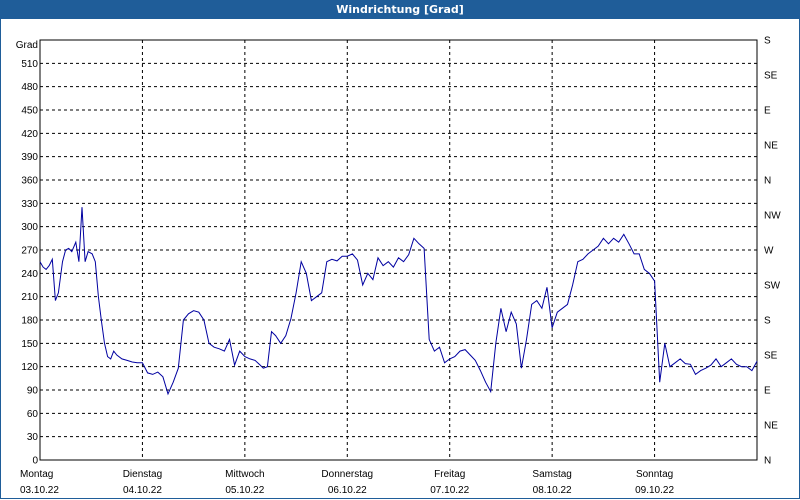 The height and width of the screenshot is (500, 800). Describe the element at coordinates (33, 414) in the screenshot. I see `y-tick-label: 60` at that location.